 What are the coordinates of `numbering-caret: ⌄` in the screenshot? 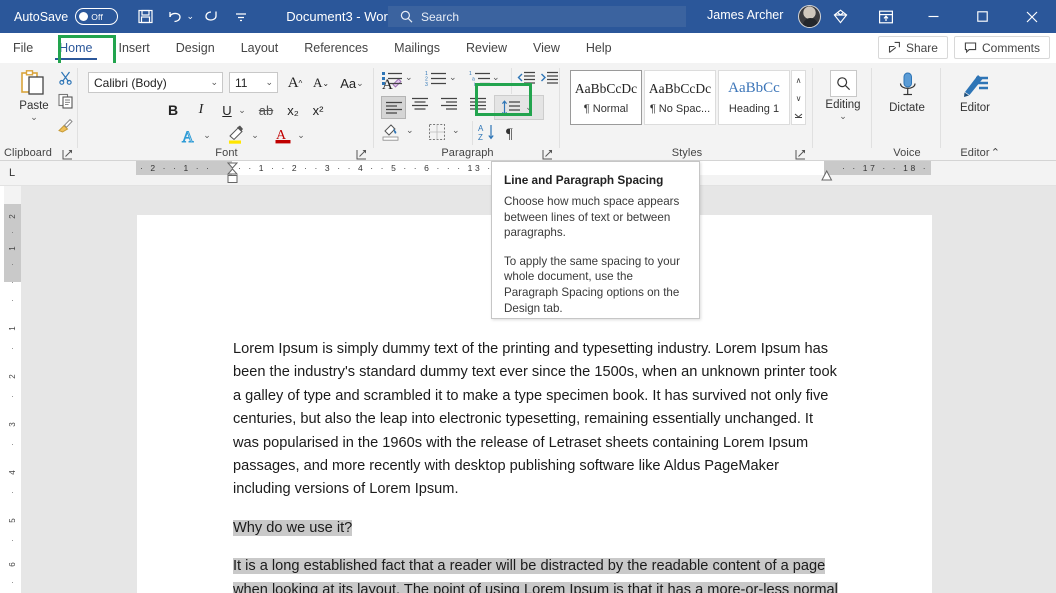 It's located at (455, 77).